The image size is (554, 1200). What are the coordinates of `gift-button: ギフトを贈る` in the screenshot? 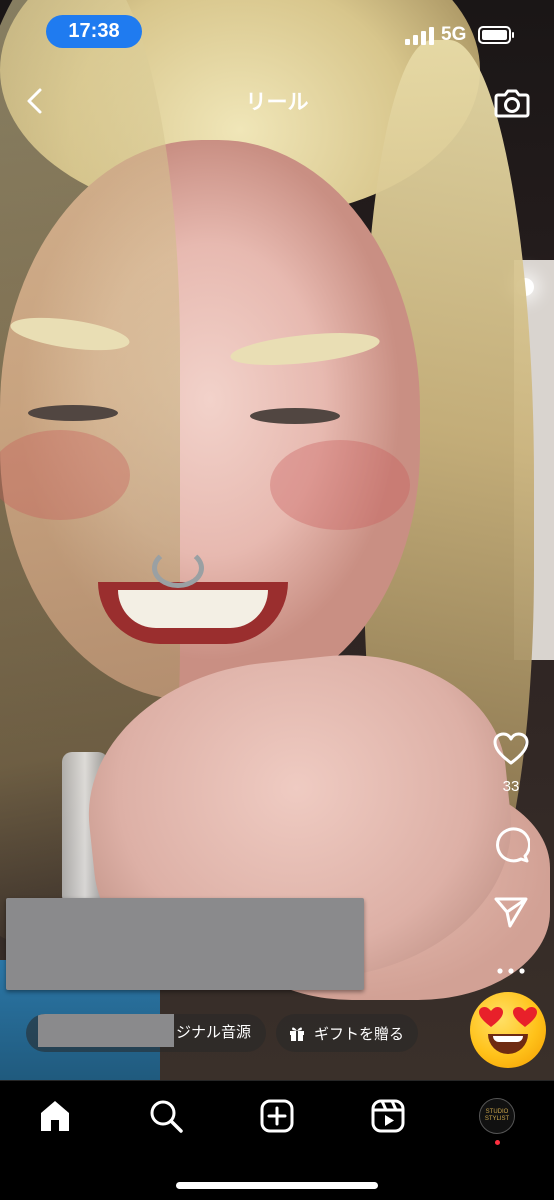 It's located at (347, 1033).